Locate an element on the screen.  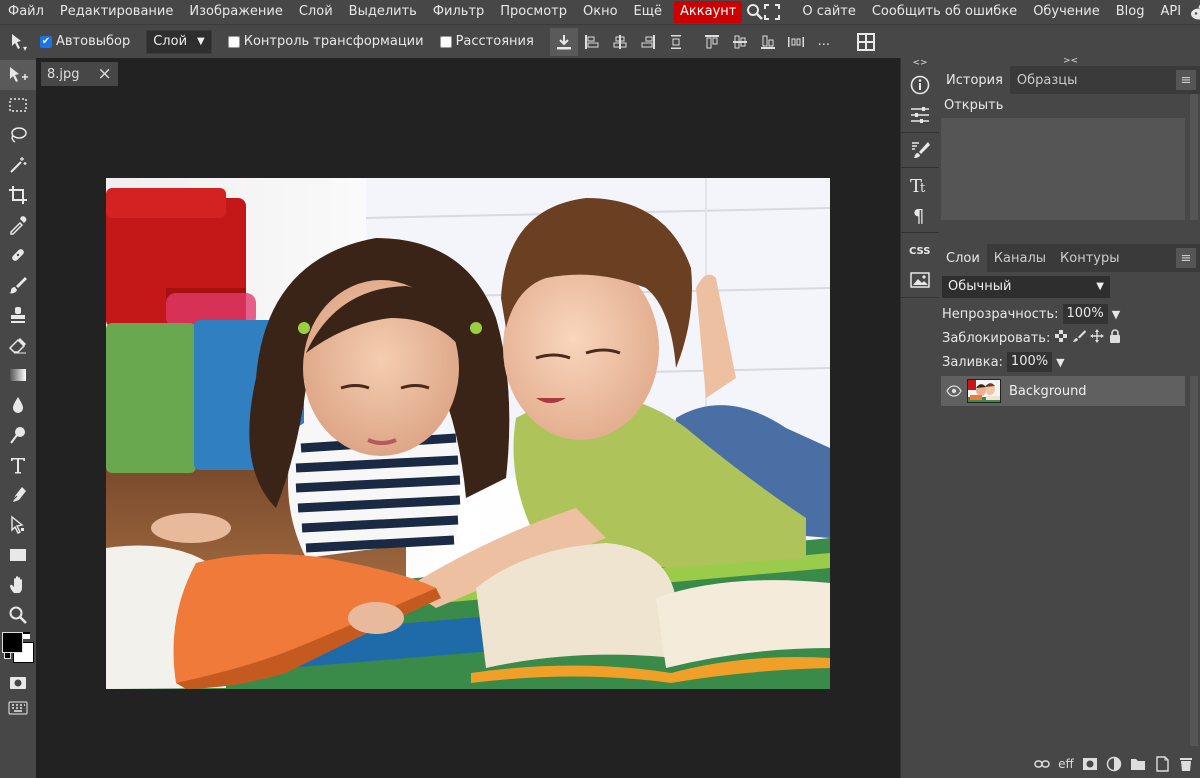
delete-layer-icon is located at coordinates (1186, 764).